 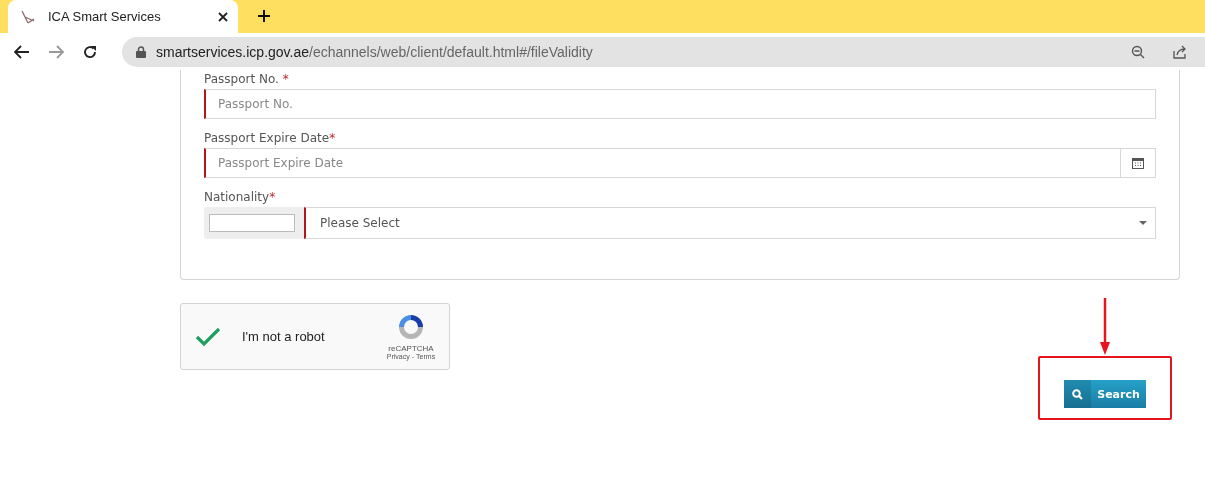 I want to click on calendar-button, so click(x=1138, y=163).